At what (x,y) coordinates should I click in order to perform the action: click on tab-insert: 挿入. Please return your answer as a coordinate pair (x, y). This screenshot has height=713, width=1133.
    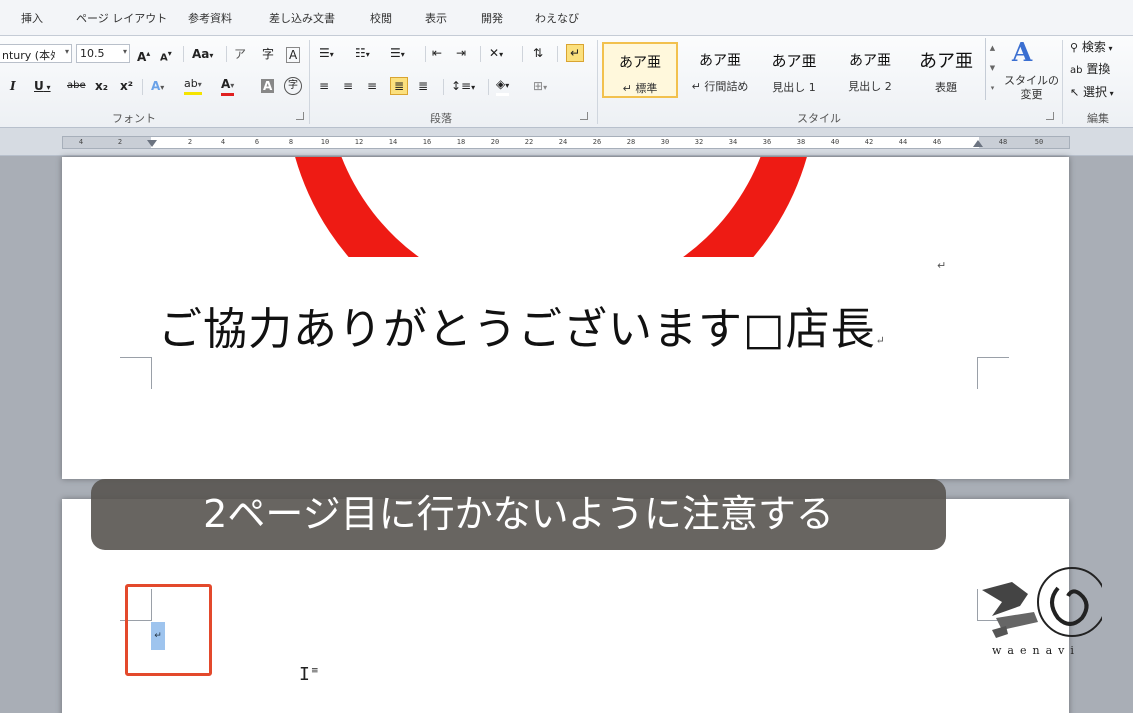
    Looking at the image, I should click on (32, 18).